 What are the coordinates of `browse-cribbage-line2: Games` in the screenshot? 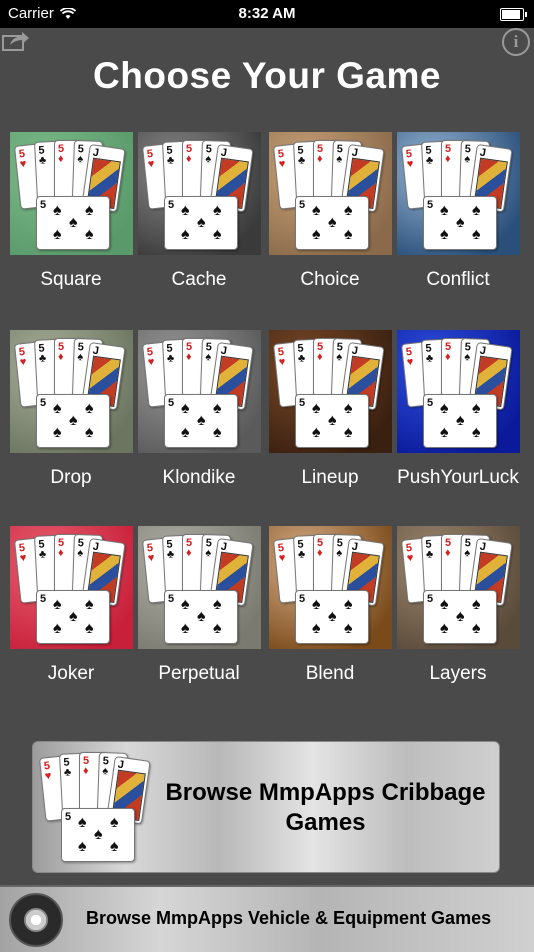 It's located at (325, 822).